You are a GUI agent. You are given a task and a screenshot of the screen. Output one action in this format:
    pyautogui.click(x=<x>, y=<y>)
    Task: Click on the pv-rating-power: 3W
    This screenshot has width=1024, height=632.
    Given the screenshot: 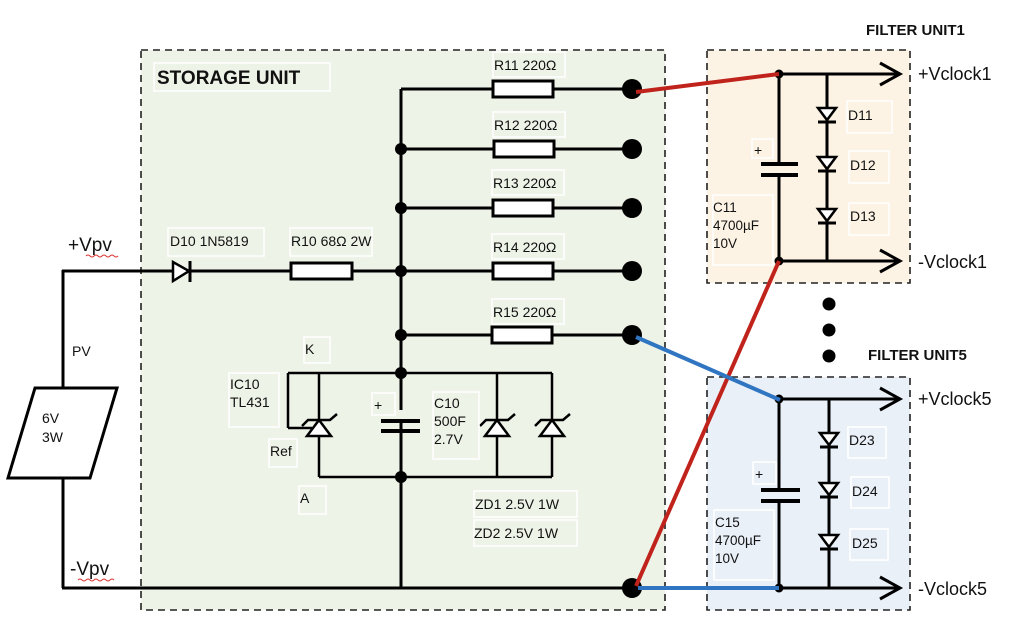 What is the action you would take?
    pyautogui.click(x=53, y=437)
    